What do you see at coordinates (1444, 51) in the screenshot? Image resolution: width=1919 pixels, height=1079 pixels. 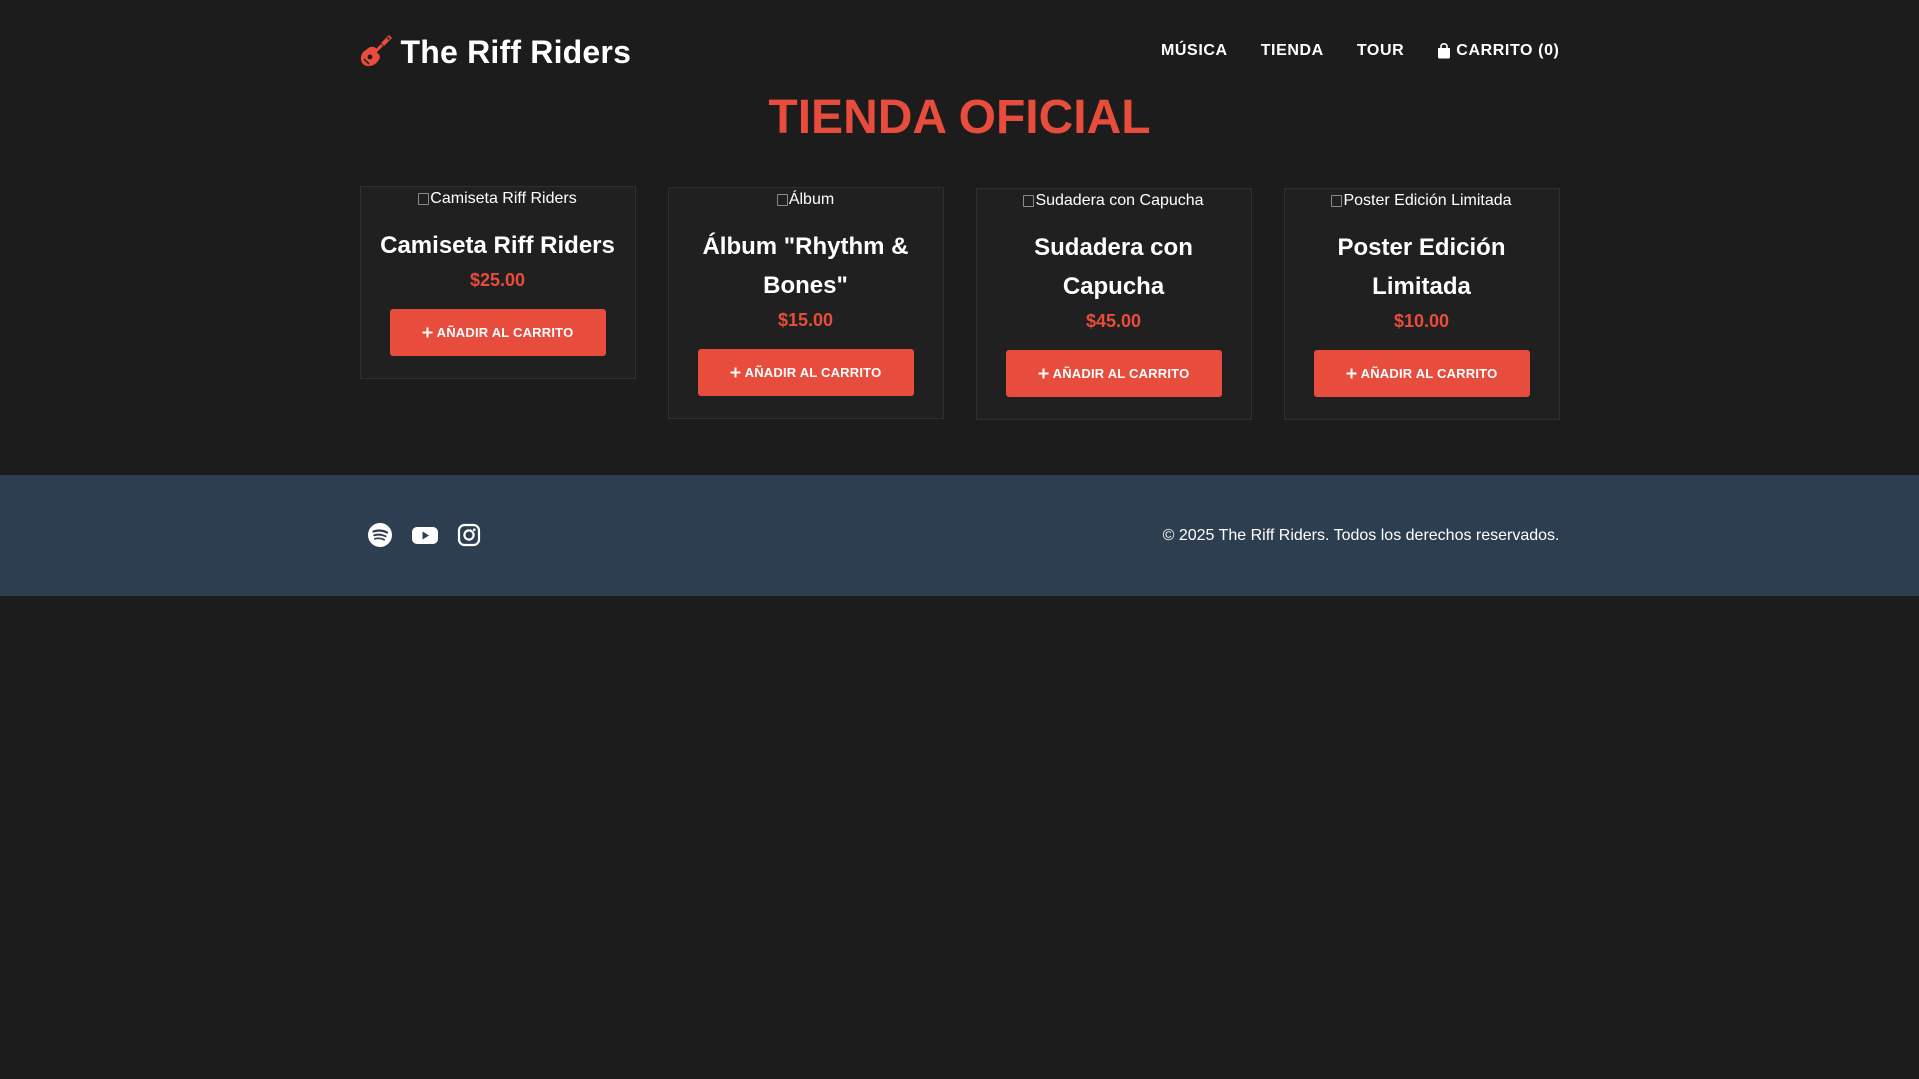 I see `shopping-bag-icon` at bounding box center [1444, 51].